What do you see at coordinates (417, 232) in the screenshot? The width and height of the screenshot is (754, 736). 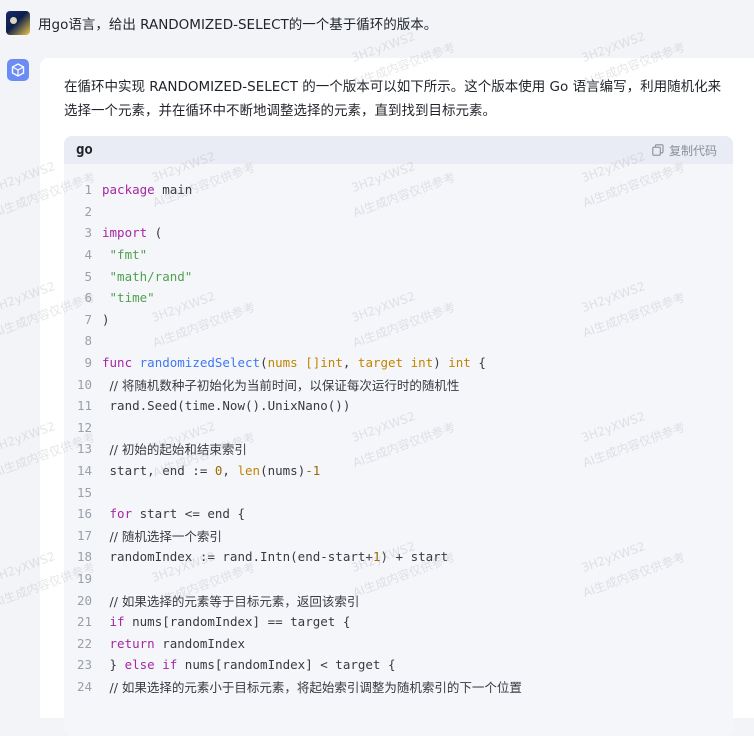 I see `code-text: import (` at bounding box center [417, 232].